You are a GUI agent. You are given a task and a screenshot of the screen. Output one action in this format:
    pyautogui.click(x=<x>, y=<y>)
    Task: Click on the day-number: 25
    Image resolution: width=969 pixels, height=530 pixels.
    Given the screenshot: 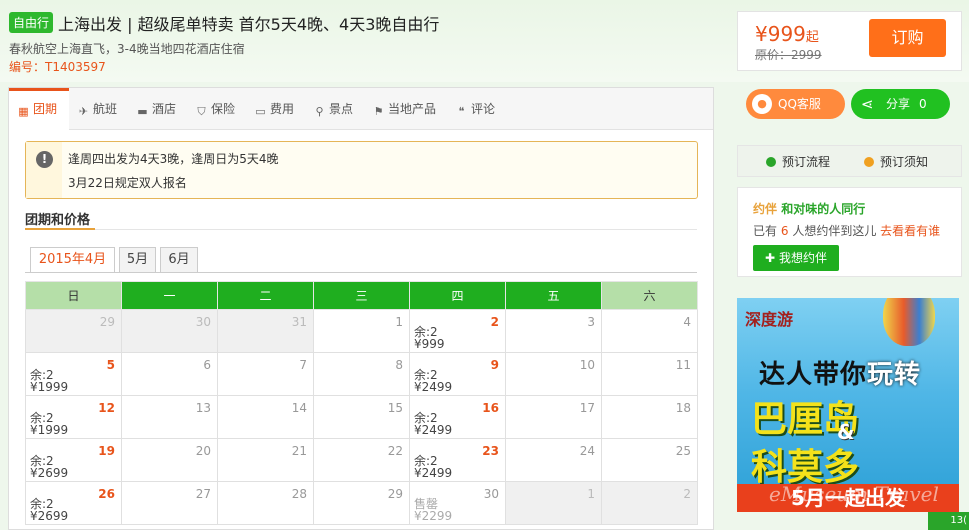 What is the action you would take?
    pyautogui.click(x=683, y=451)
    